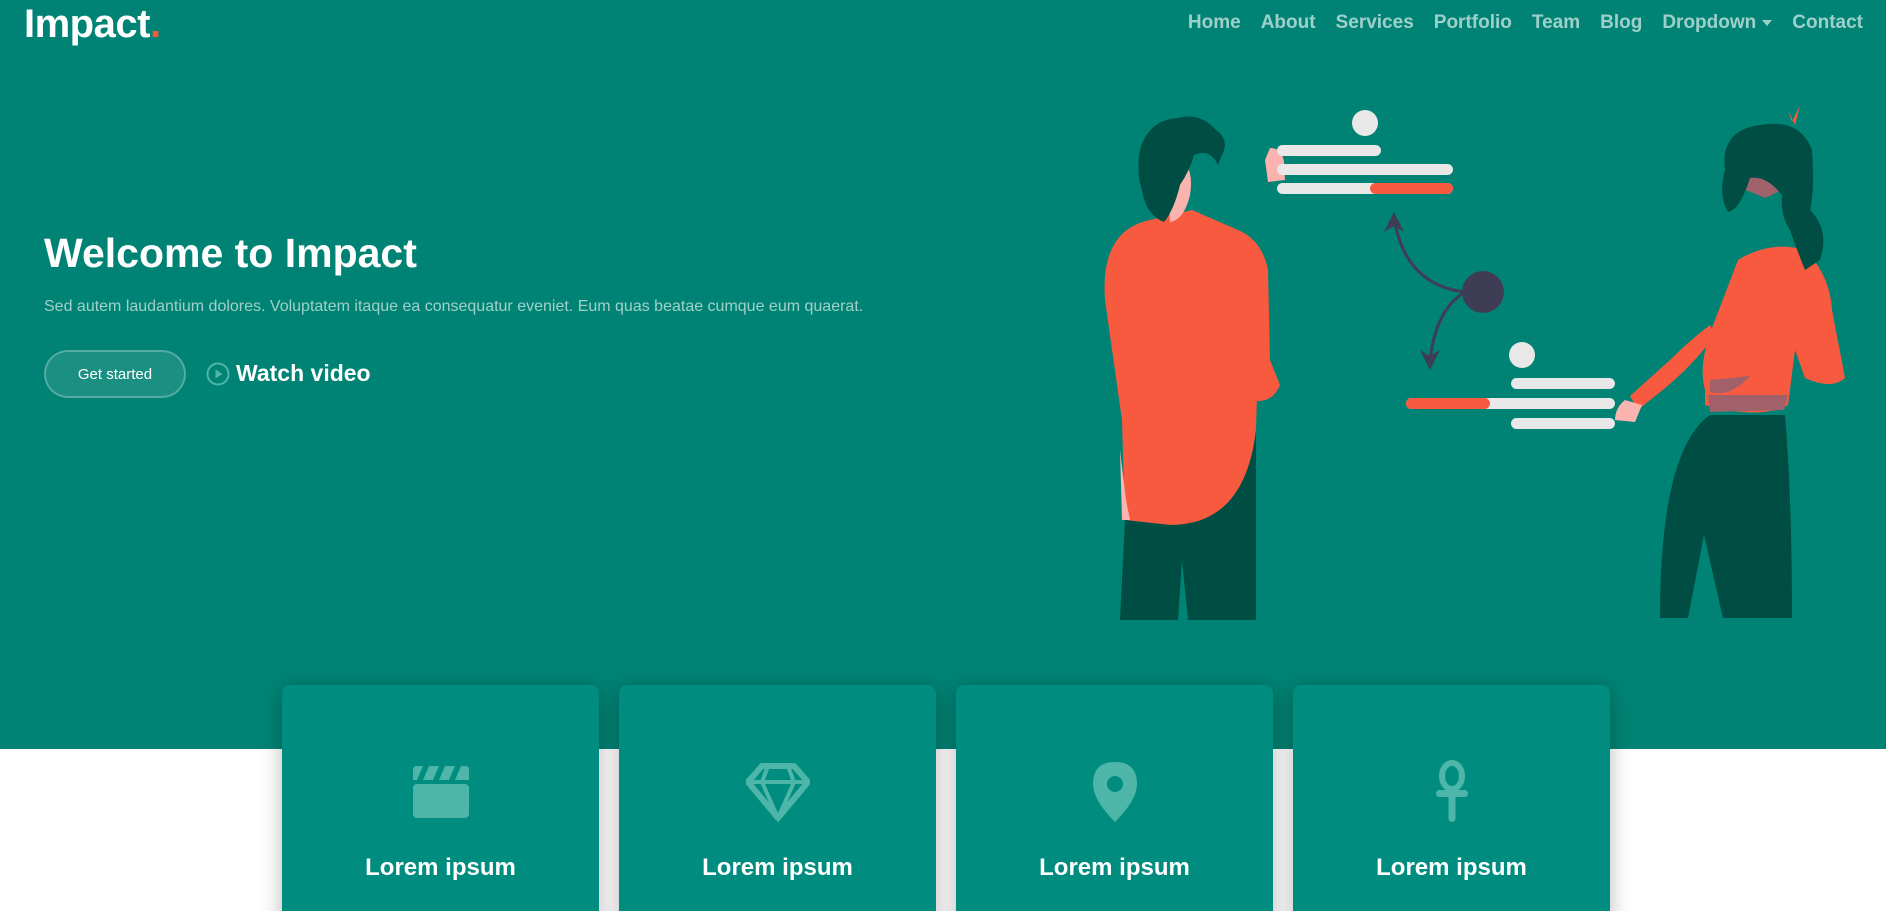  Describe the element at coordinates (1114, 792) in the screenshot. I see `map-pin-icon` at that location.